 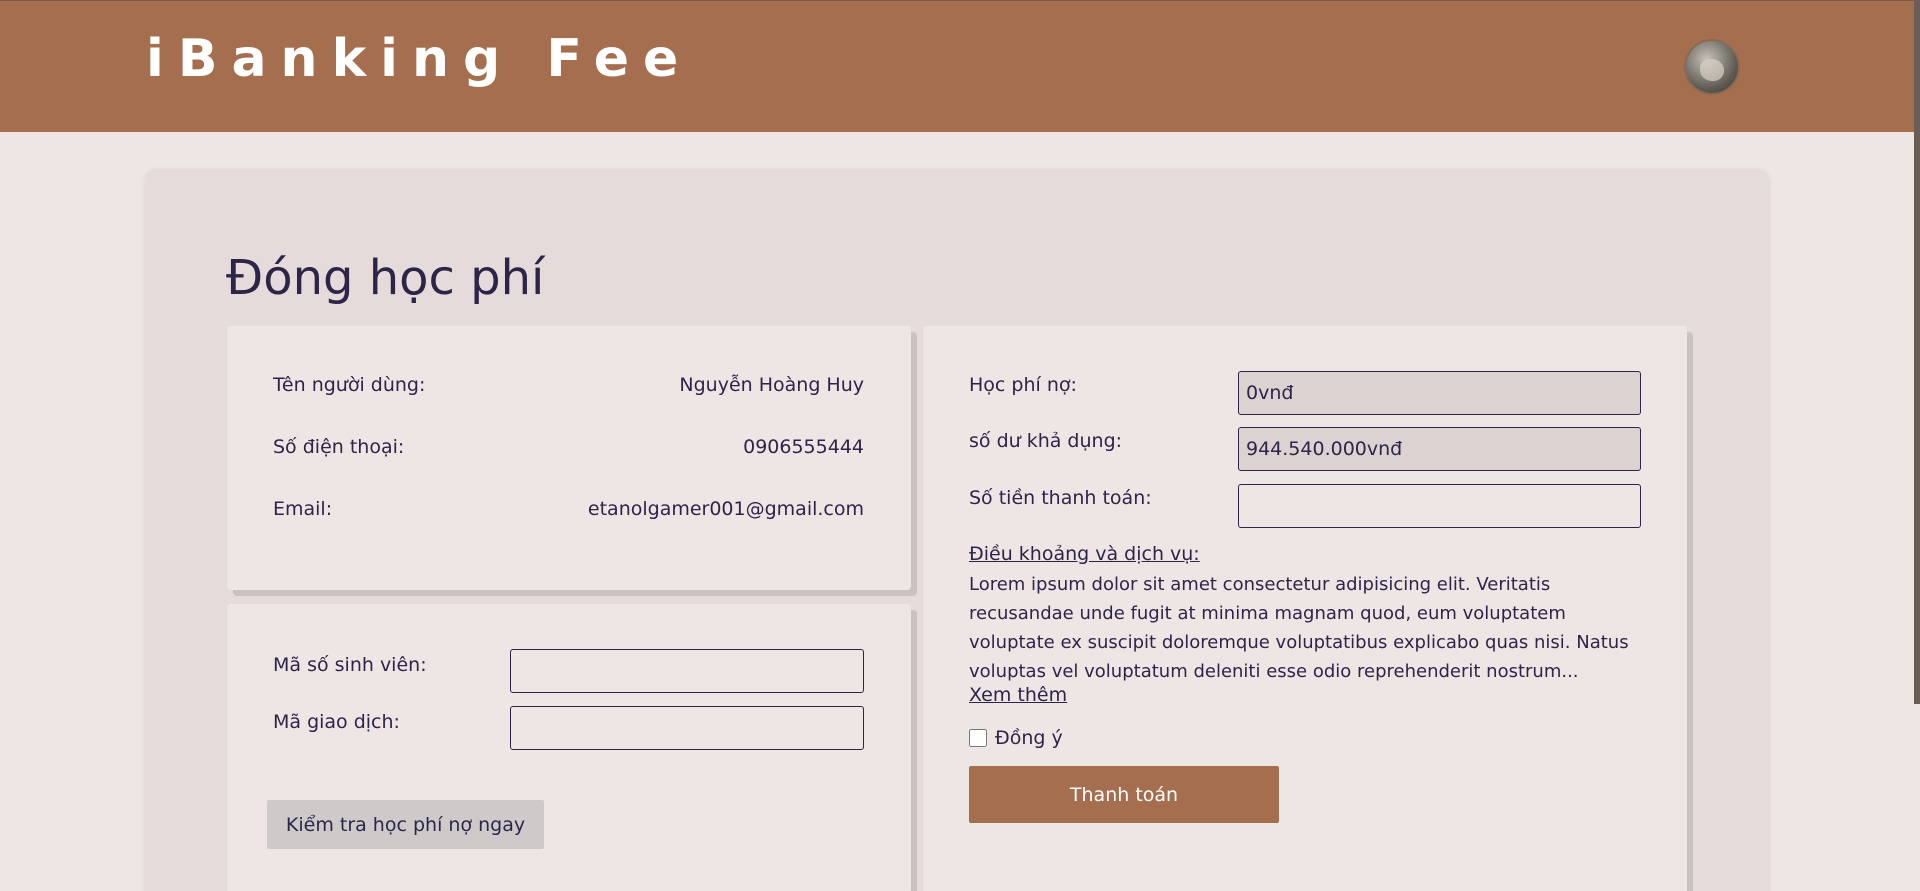 What do you see at coordinates (569, 458) in the screenshot?
I see `user-info-panel` at bounding box center [569, 458].